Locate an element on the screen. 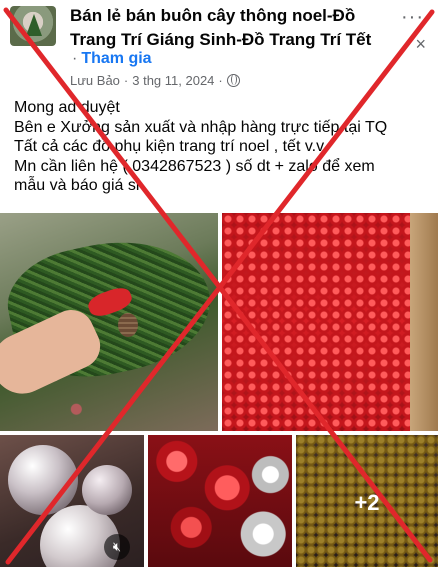  video-silver-ornaments: 🔇︎ is located at coordinates (72, 501).